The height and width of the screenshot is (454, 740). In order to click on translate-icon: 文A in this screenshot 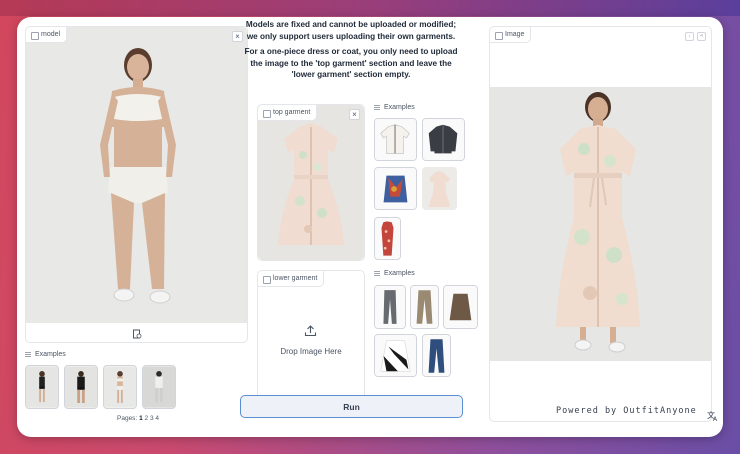, I will do `click(713, 416)`.